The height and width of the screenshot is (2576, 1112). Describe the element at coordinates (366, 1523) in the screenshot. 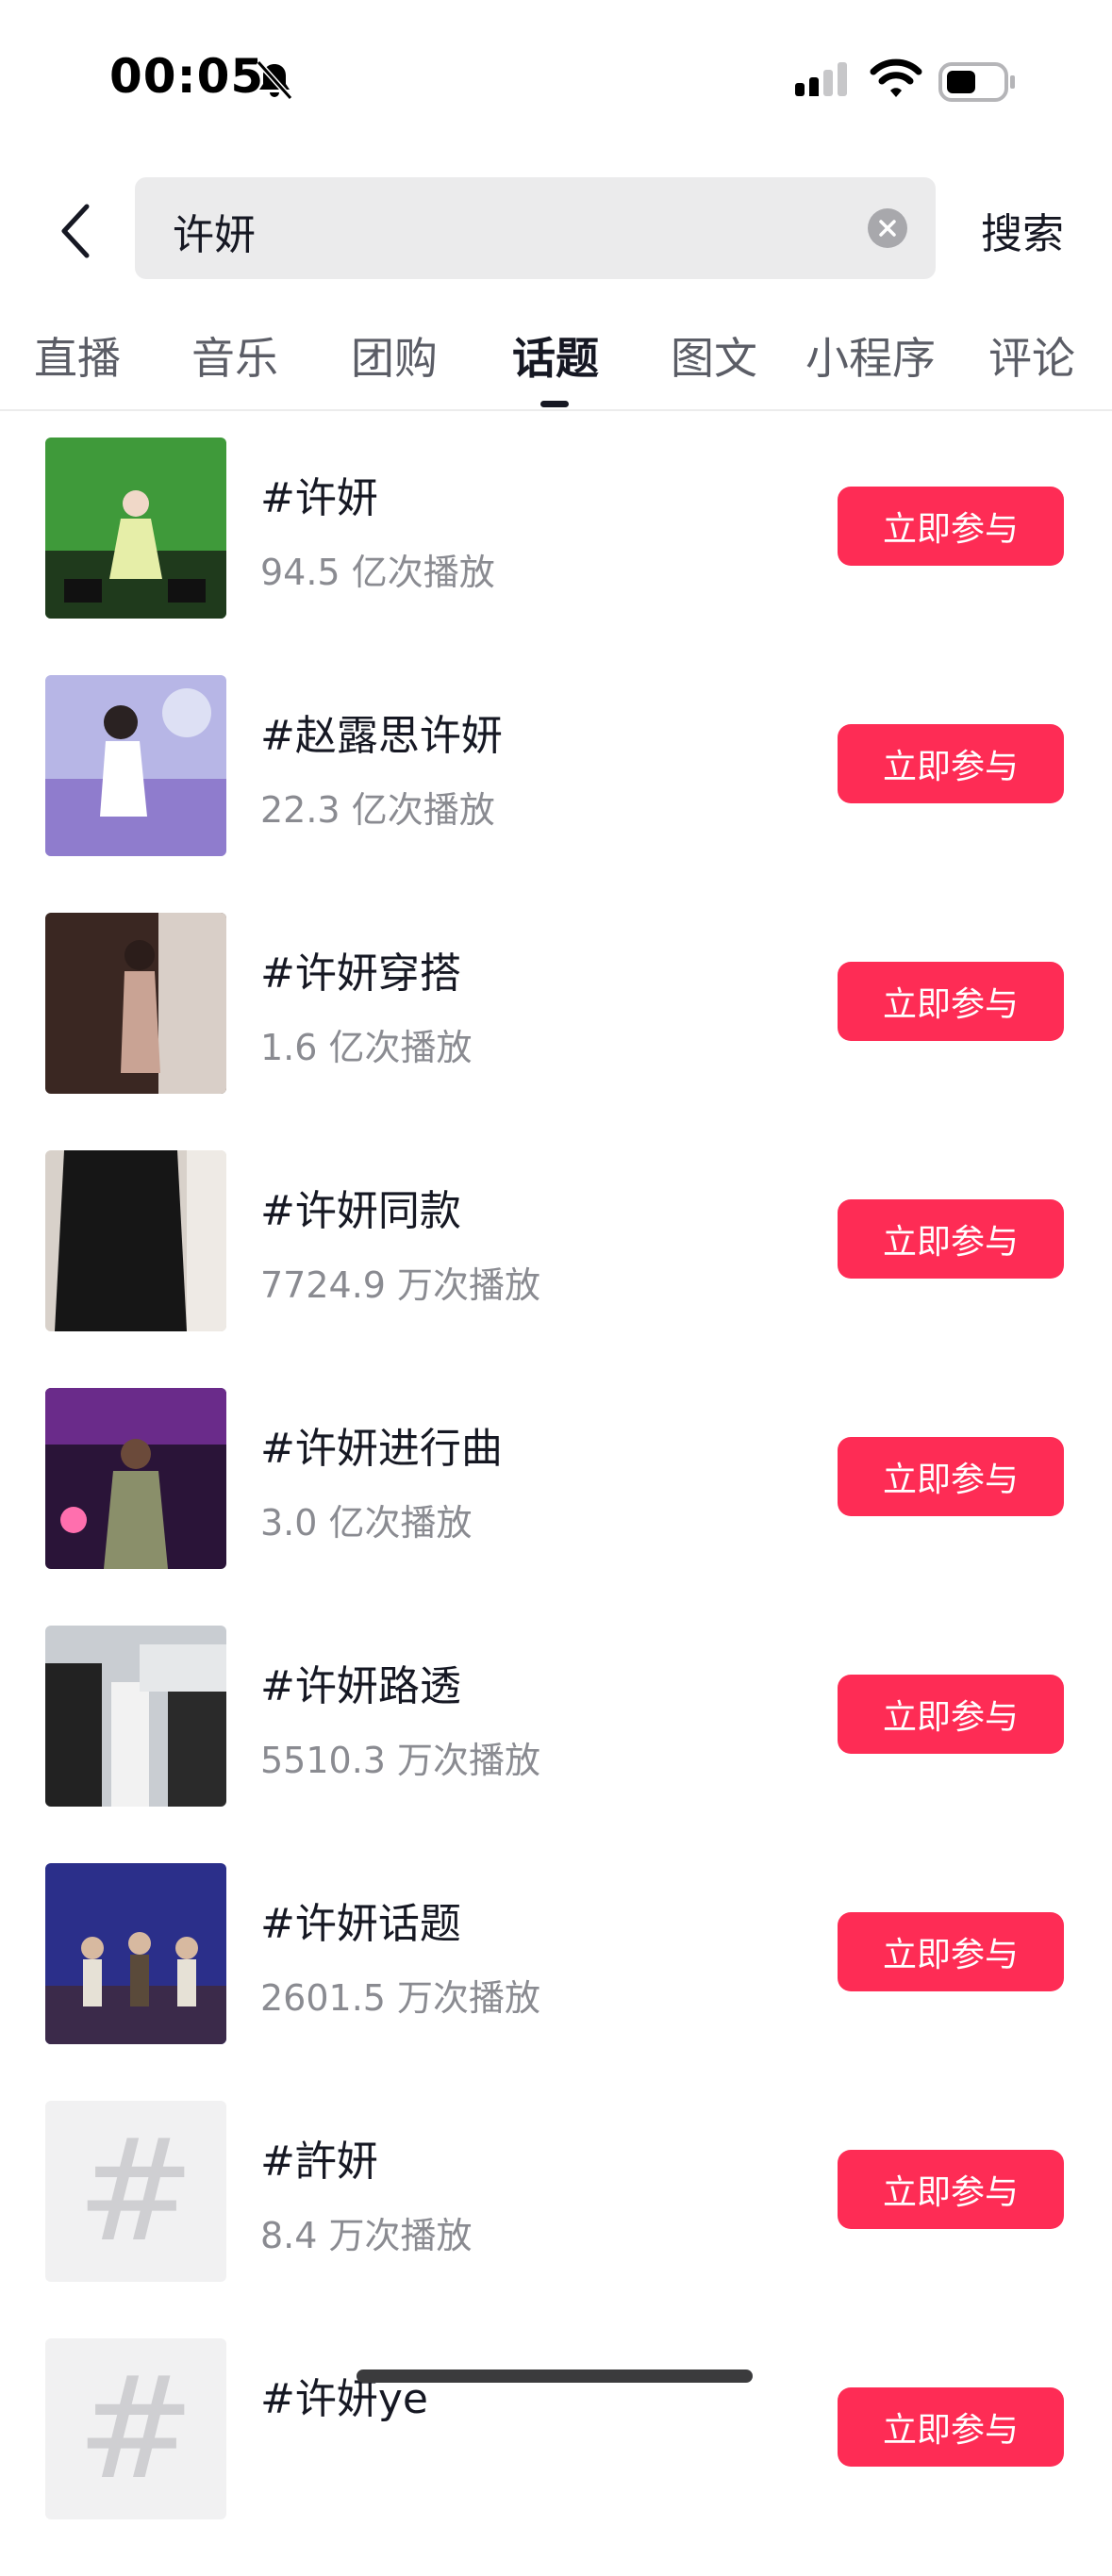

I see `topic-play-count: 3.0 亿次播放` at that location.